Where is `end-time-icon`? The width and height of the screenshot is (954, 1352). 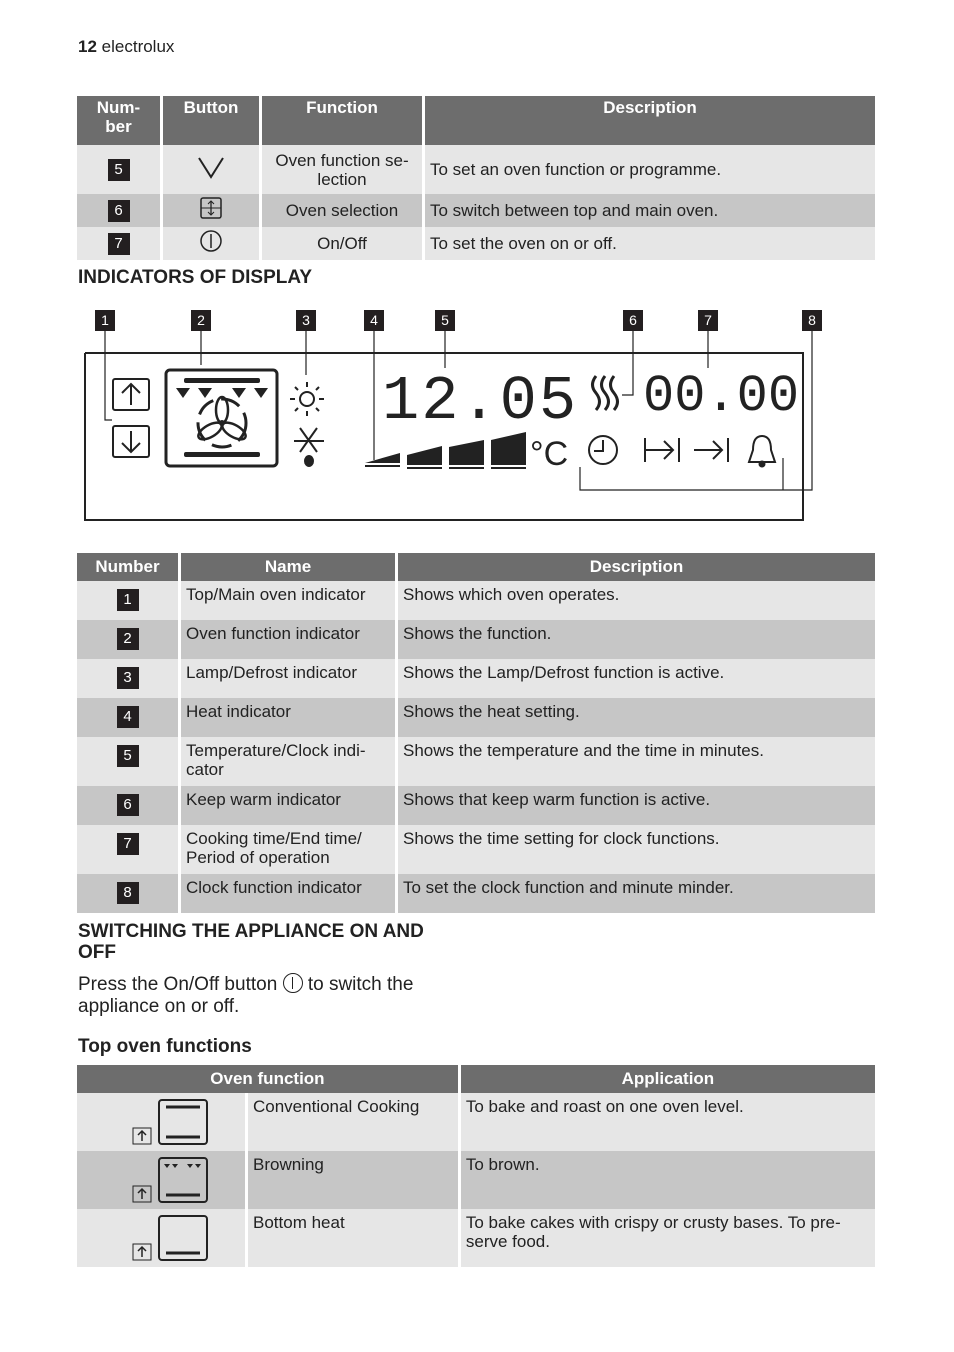 end-time-icon is located at coordinates (711, 450).